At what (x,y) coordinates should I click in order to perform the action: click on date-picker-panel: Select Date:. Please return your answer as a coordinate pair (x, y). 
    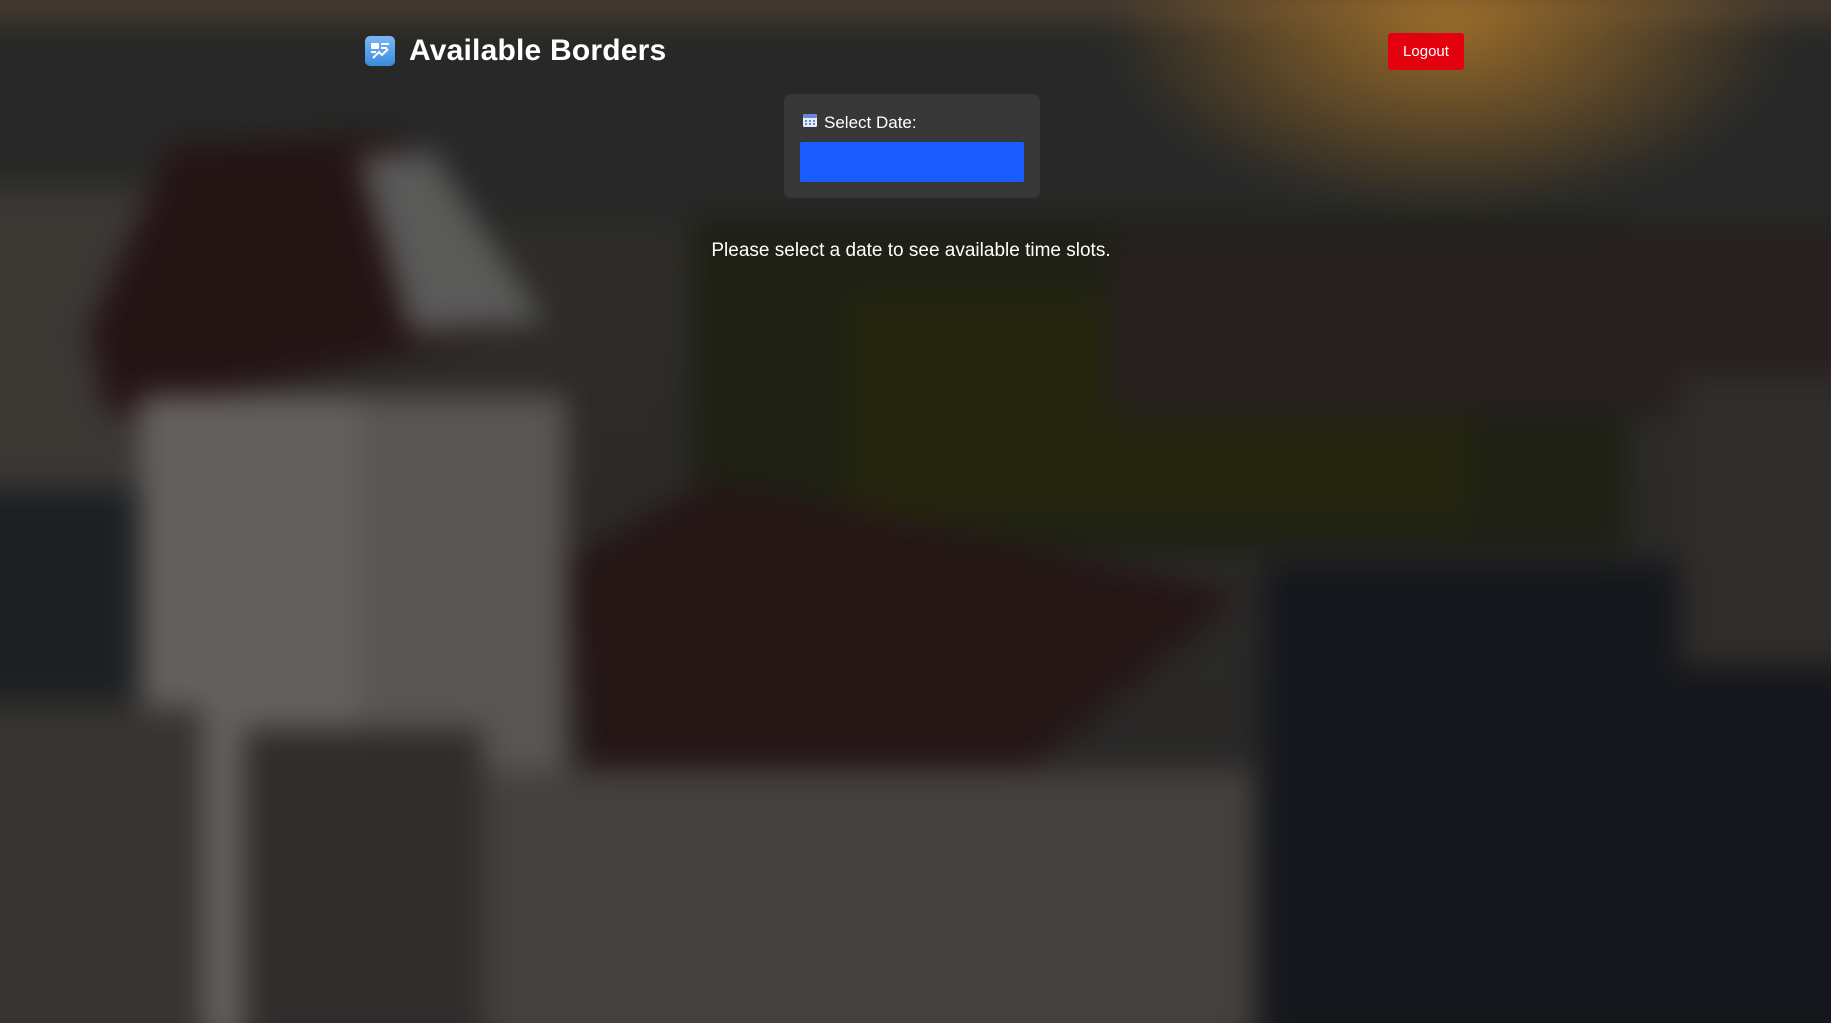
    Looking at the image, I should click on (912, 146).